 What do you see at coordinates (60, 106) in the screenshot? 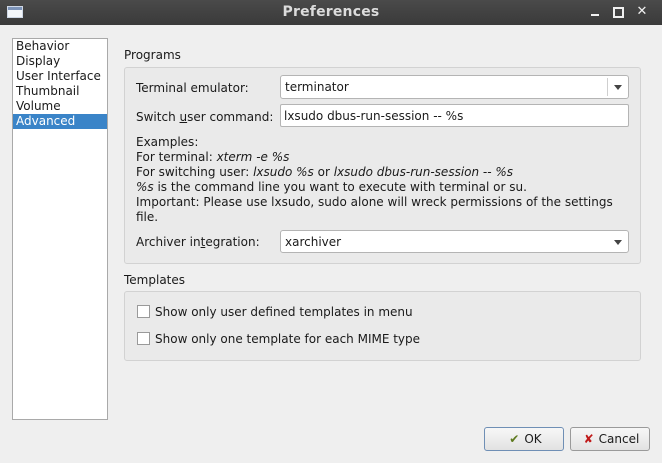
I see `sidebar-item-volume: Volume` at bounding box center [60, 106].